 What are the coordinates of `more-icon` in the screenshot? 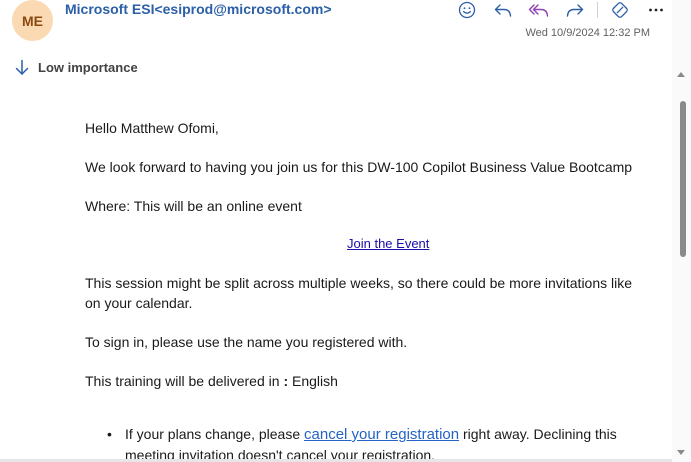 It's located at (656, 10).